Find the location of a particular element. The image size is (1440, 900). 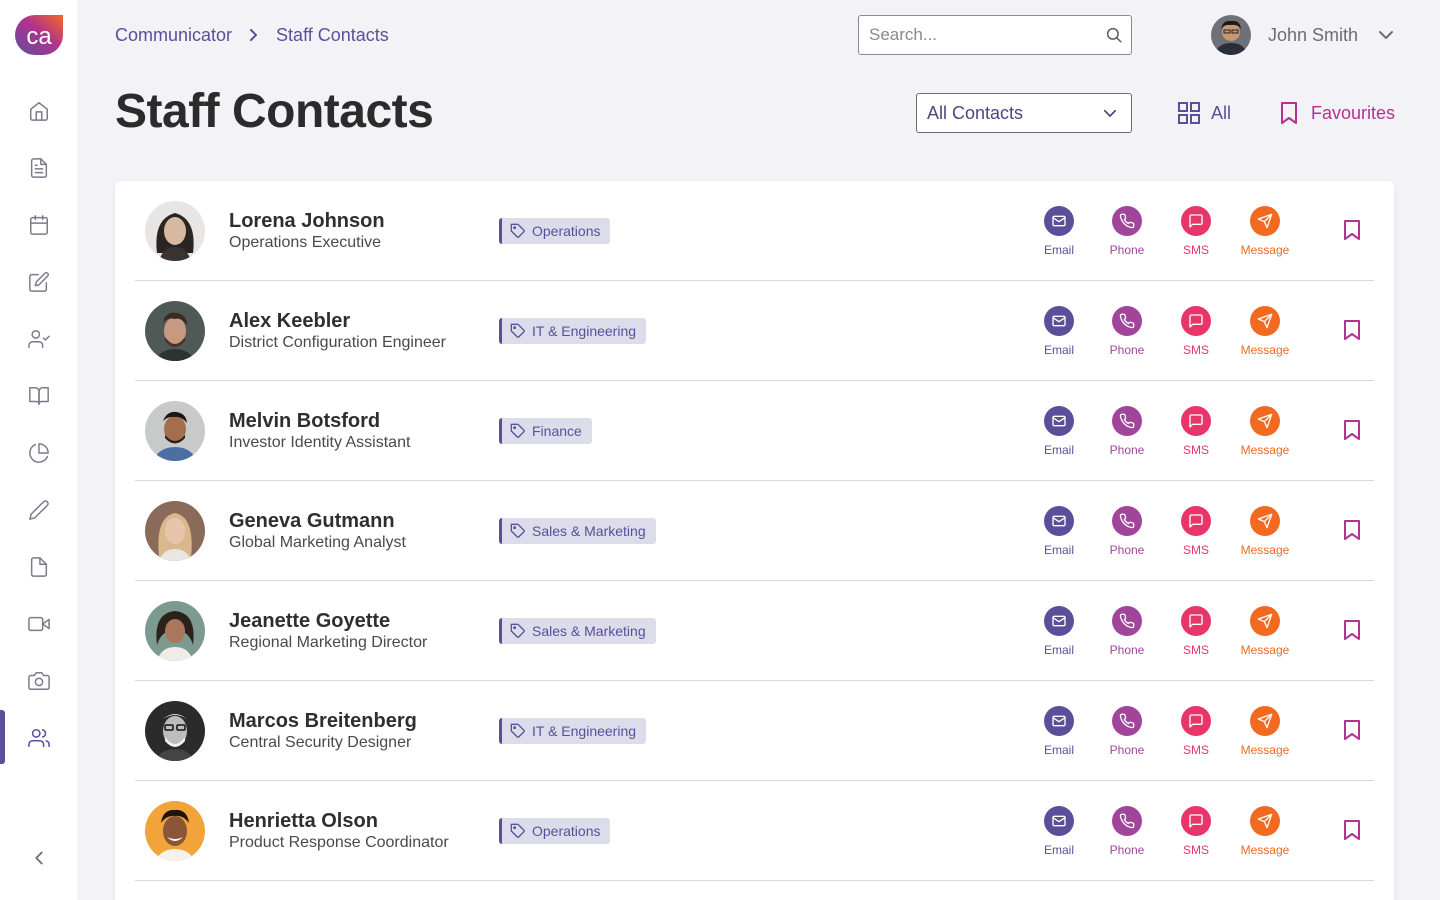

department-tag: Finance is located at coordinates (545, 431).